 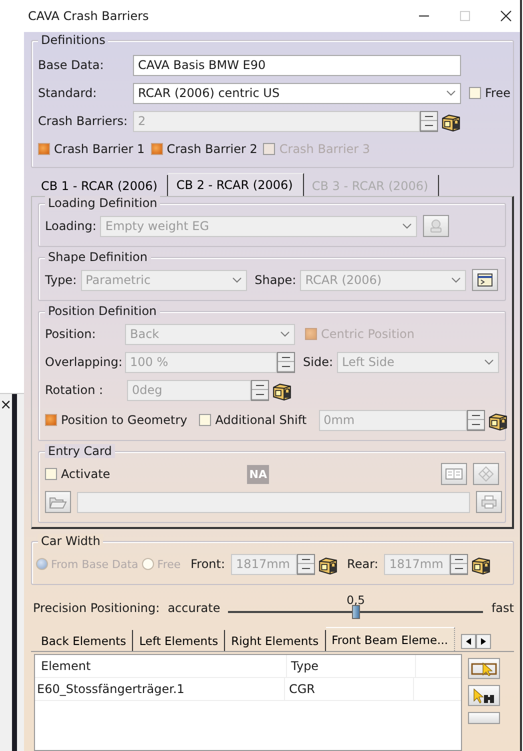 What do you see at coordinates (275, 280) in the screenshot?
I see `field-label: Shape:` at bounding box center [275, 280].